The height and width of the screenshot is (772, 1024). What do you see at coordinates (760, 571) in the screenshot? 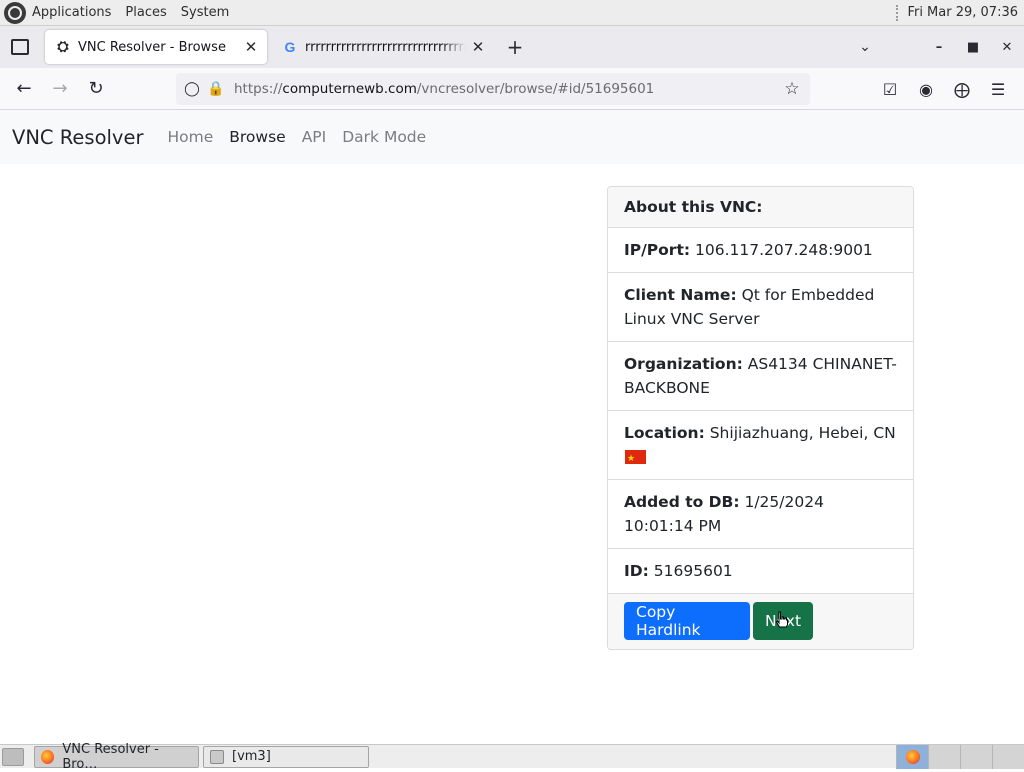
I see `id-row: ID: 51695601` at bounding box center [760, 571].